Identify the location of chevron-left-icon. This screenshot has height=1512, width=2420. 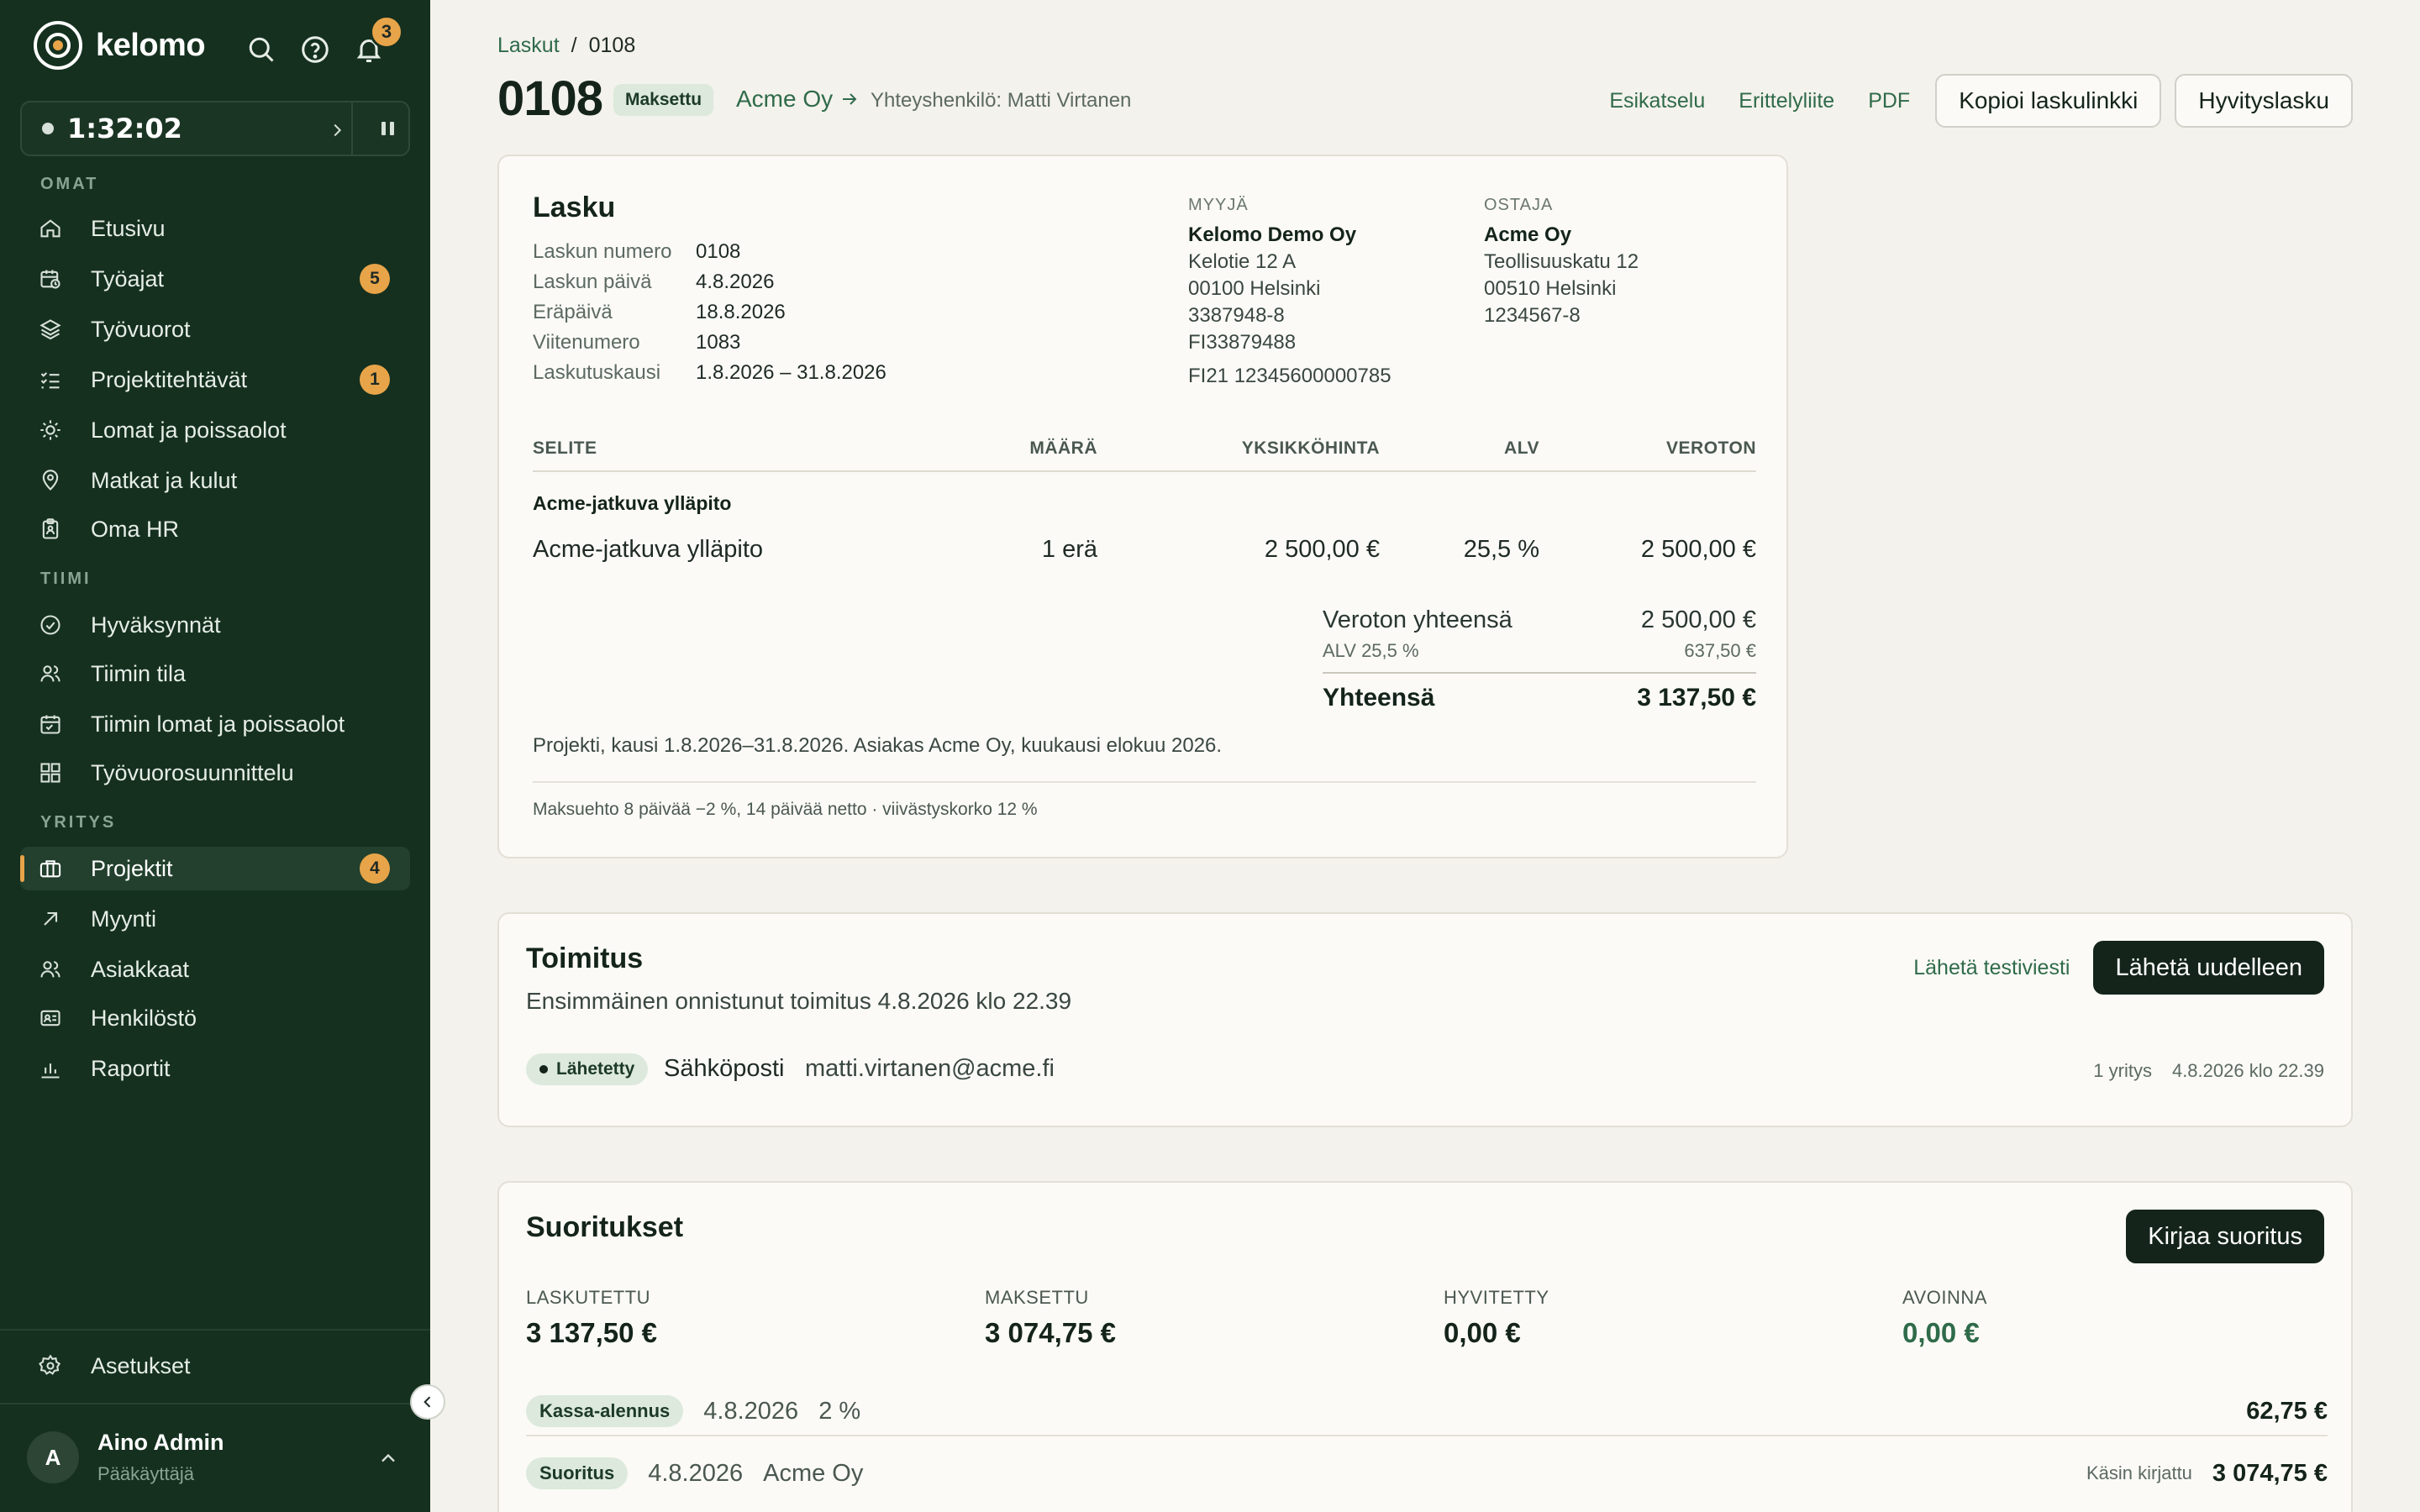
(428, 1402).